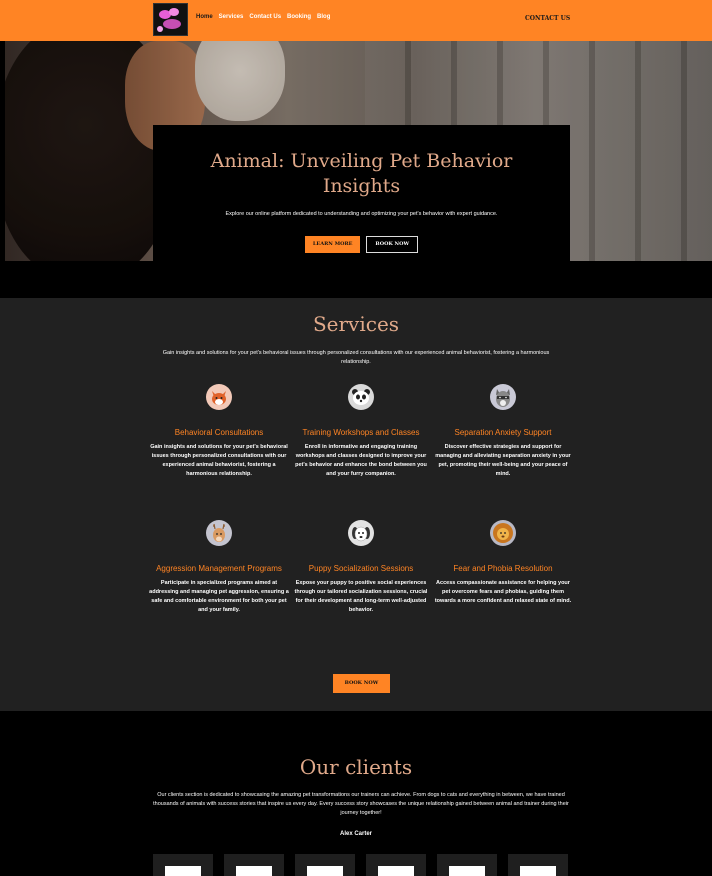 This screenshot has height=876, width=712. What do you see at coordinates (356, 767) in the screenshot?
I see `clients-title: Our clients` at bounding box center [356, 767].